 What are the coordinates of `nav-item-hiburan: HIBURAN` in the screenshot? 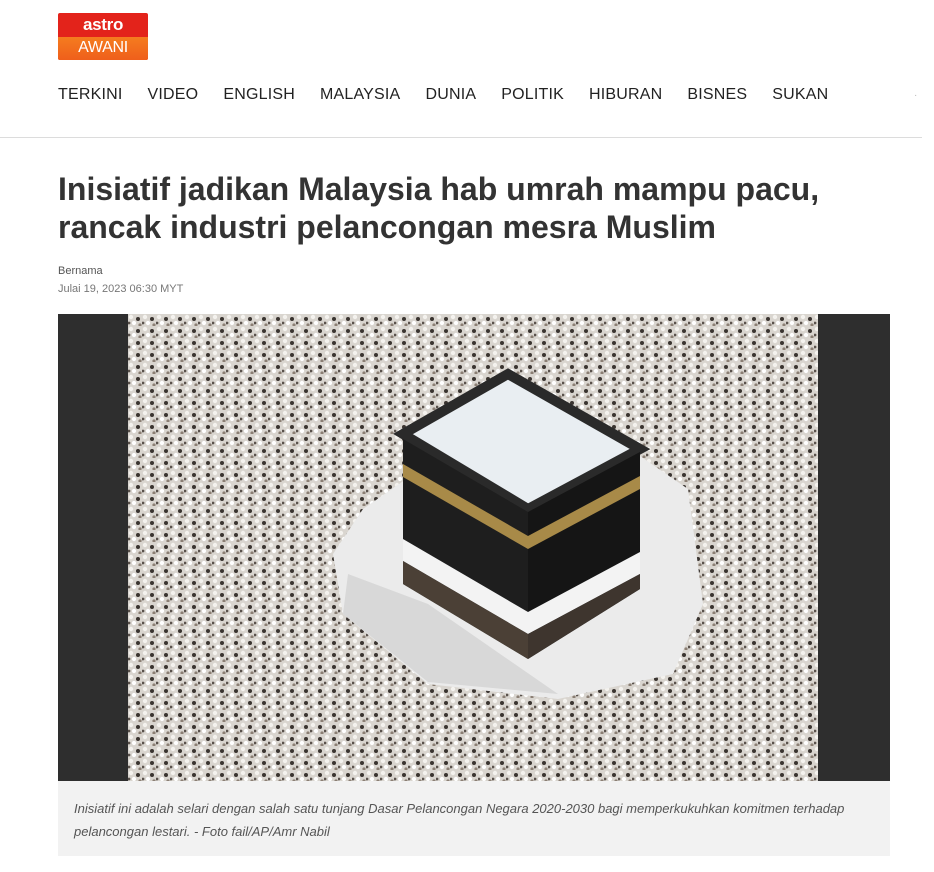 It's located at (625, 95).